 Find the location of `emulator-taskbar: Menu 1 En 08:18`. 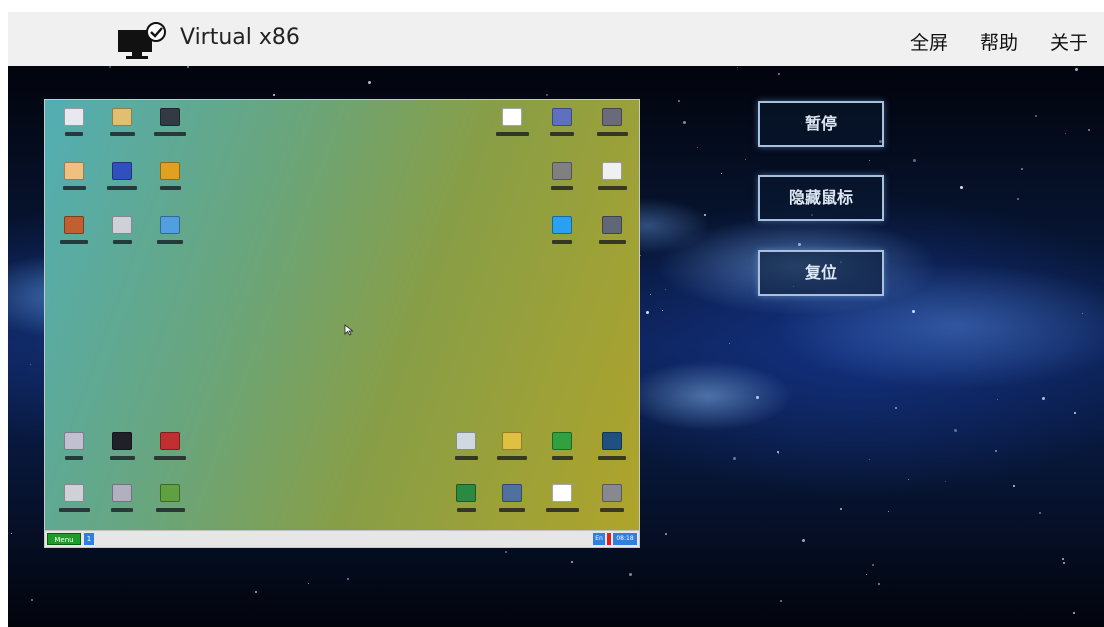

emulator-taskbar: Menu 1 En 08:18 is located at coordinates (342, 538).